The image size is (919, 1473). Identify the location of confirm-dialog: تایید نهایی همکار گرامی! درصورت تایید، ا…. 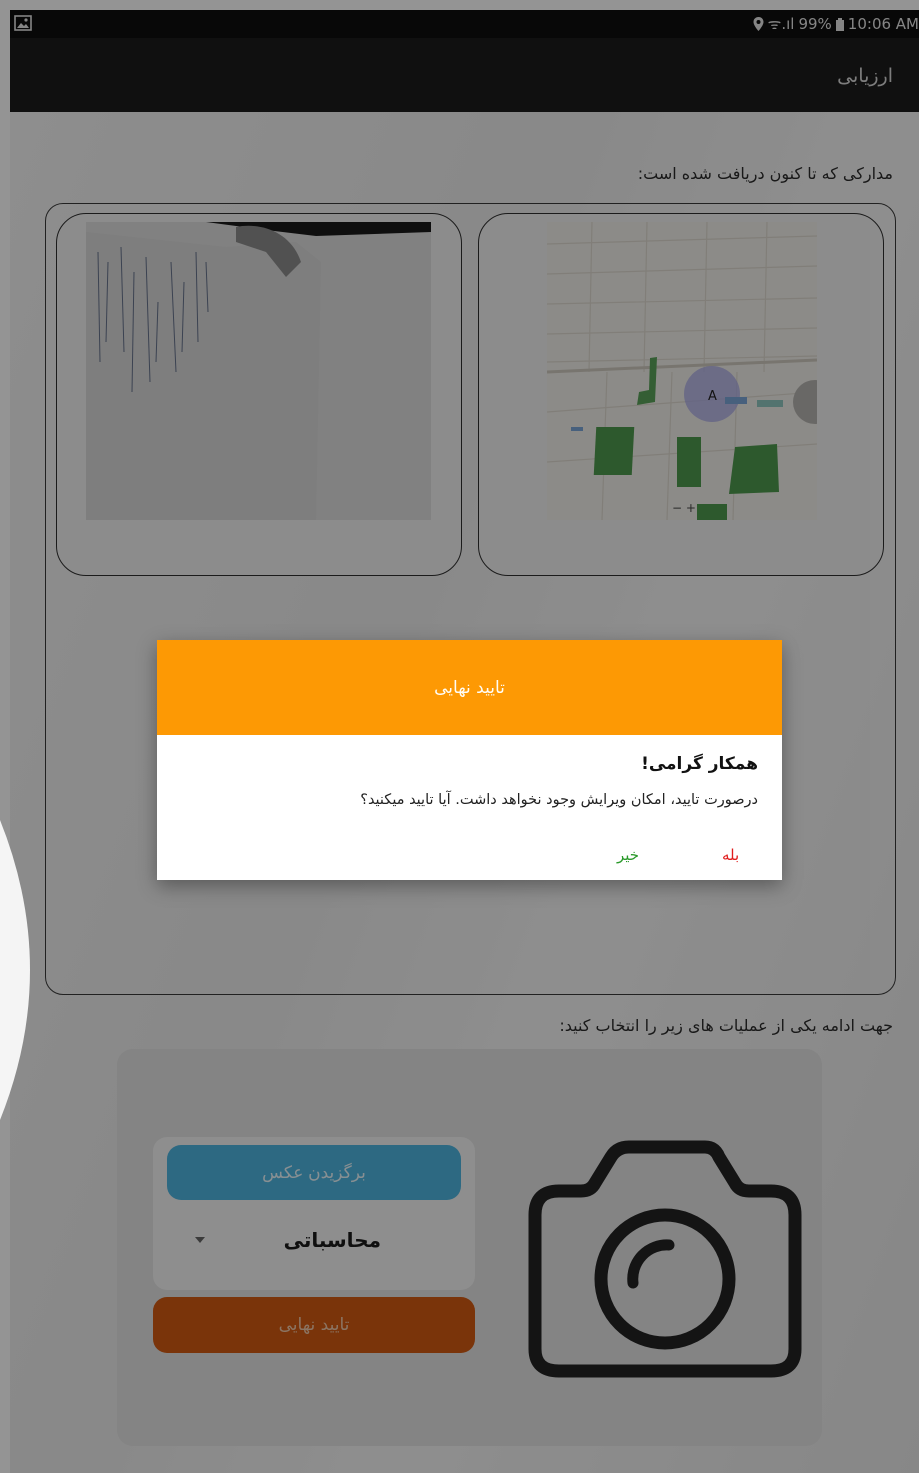
(469, 760).